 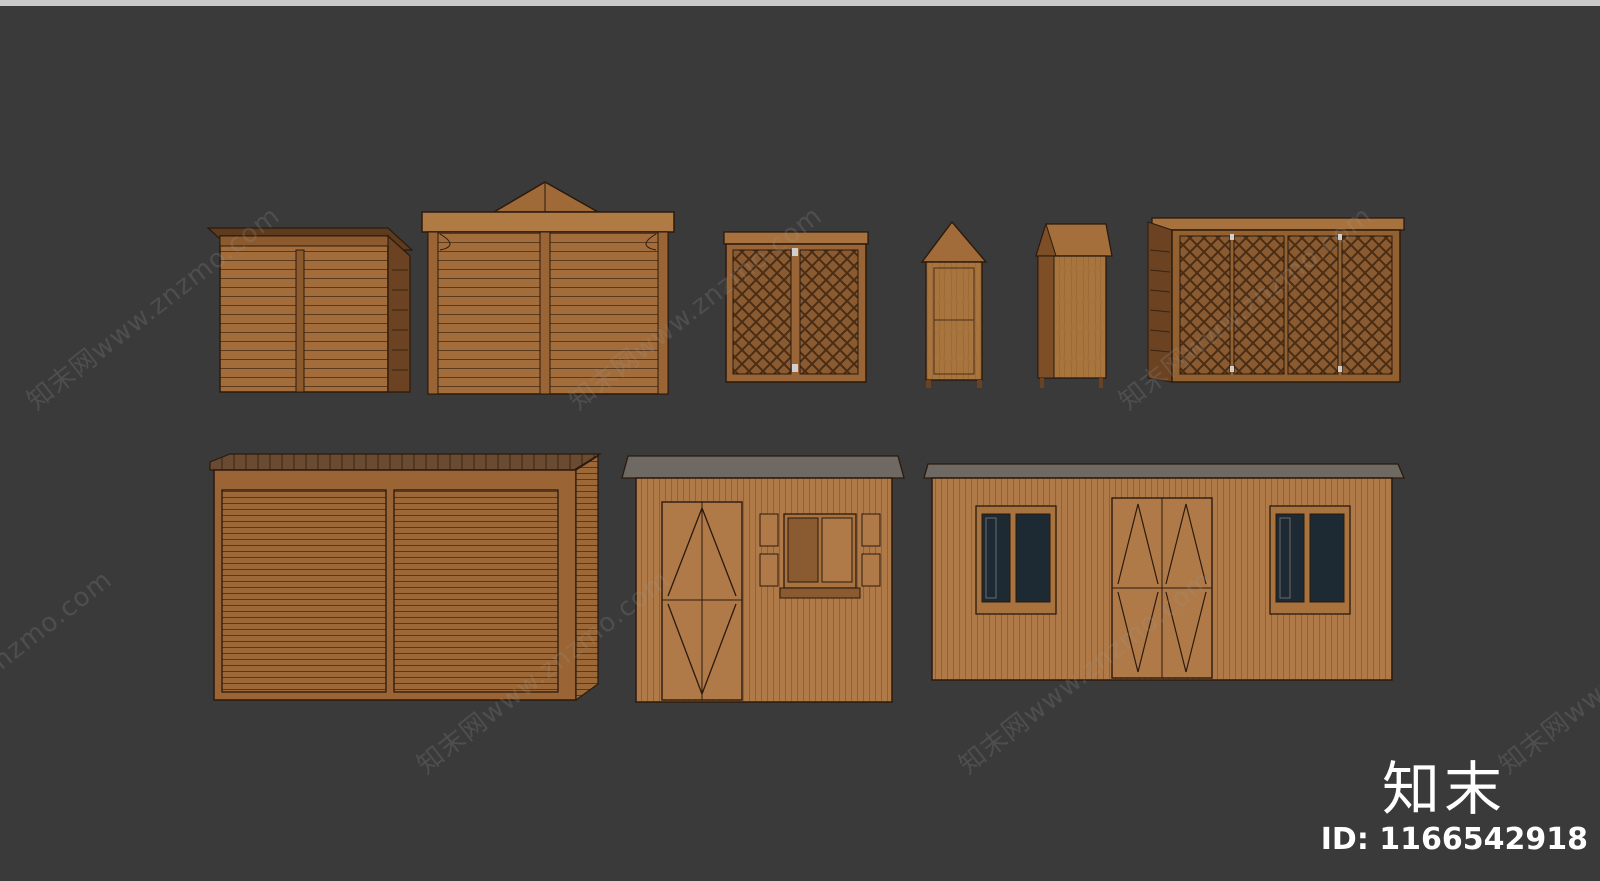 I want to click on model-slatted-shed-small, so click(x=310, y=310).